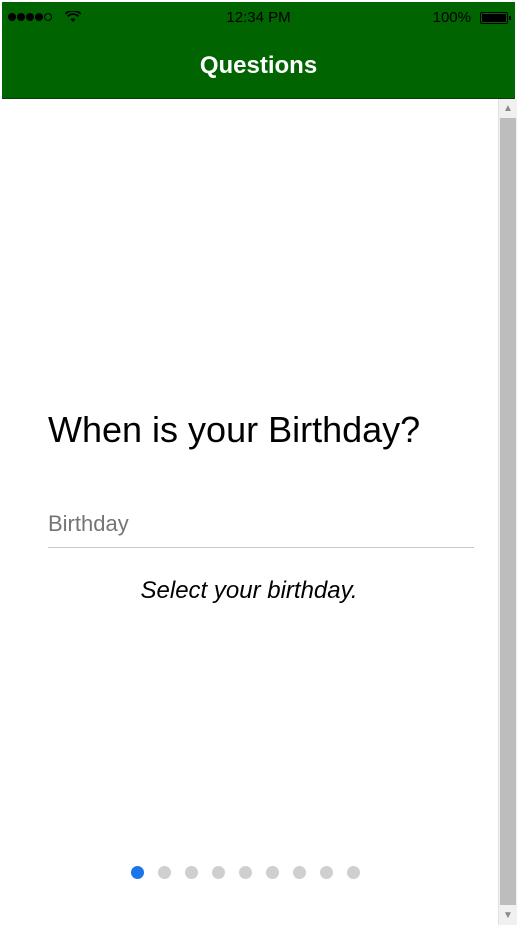  I want to click on page-title: Questions, so click(258, 65).